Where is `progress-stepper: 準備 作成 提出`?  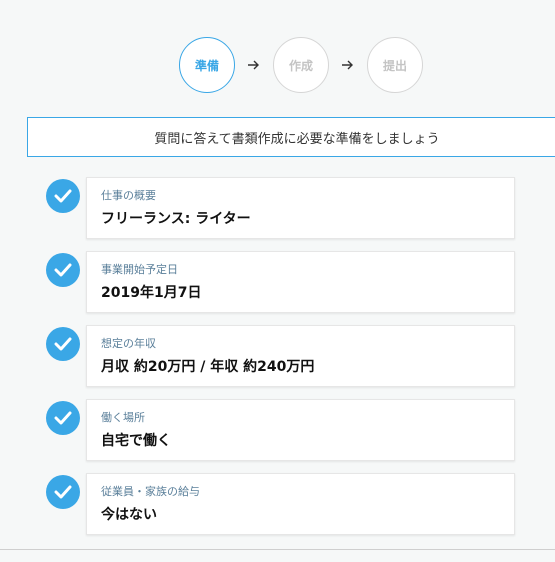
progress-stepper: 準備 作成 提出 is located at coordinates (301, 65).